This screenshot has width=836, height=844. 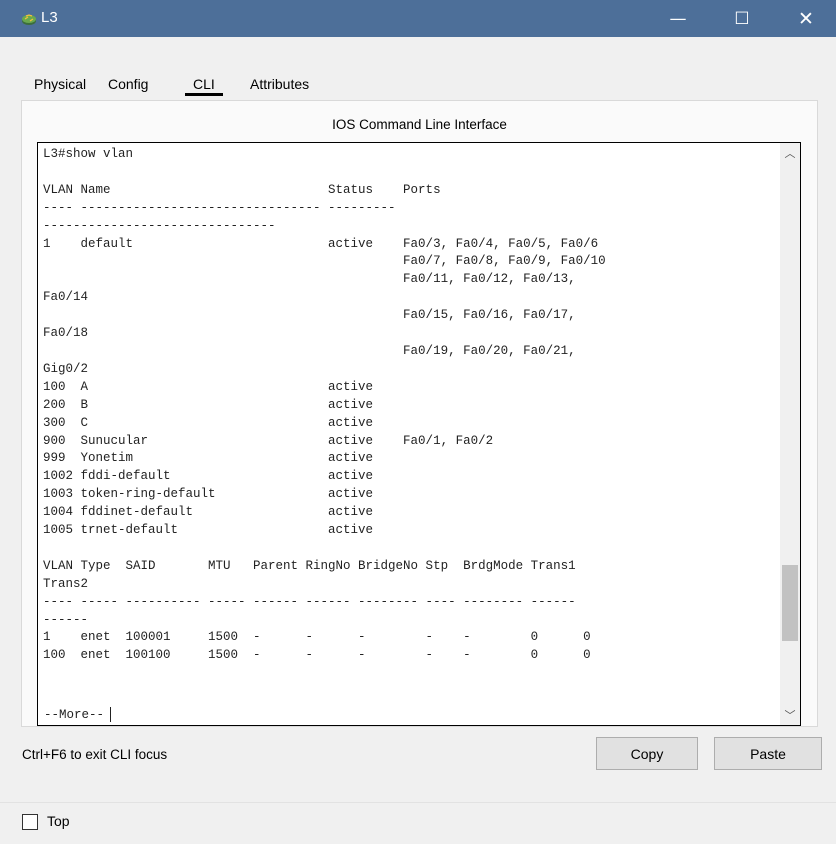 What do you see at coordinates (806, 18) in the screenshot?
I see `close-button: ✕` at bounding box center [806, 18].